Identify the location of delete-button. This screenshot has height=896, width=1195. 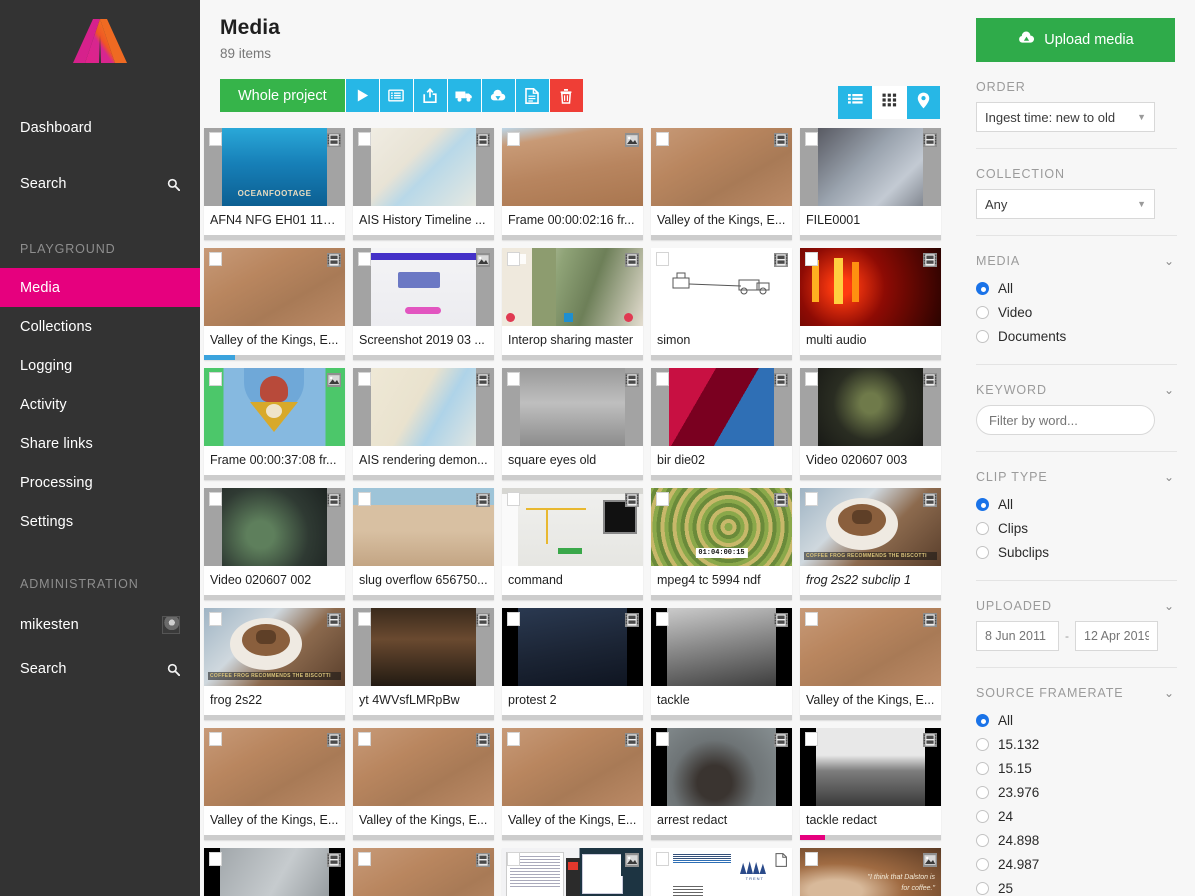
(565, 95).